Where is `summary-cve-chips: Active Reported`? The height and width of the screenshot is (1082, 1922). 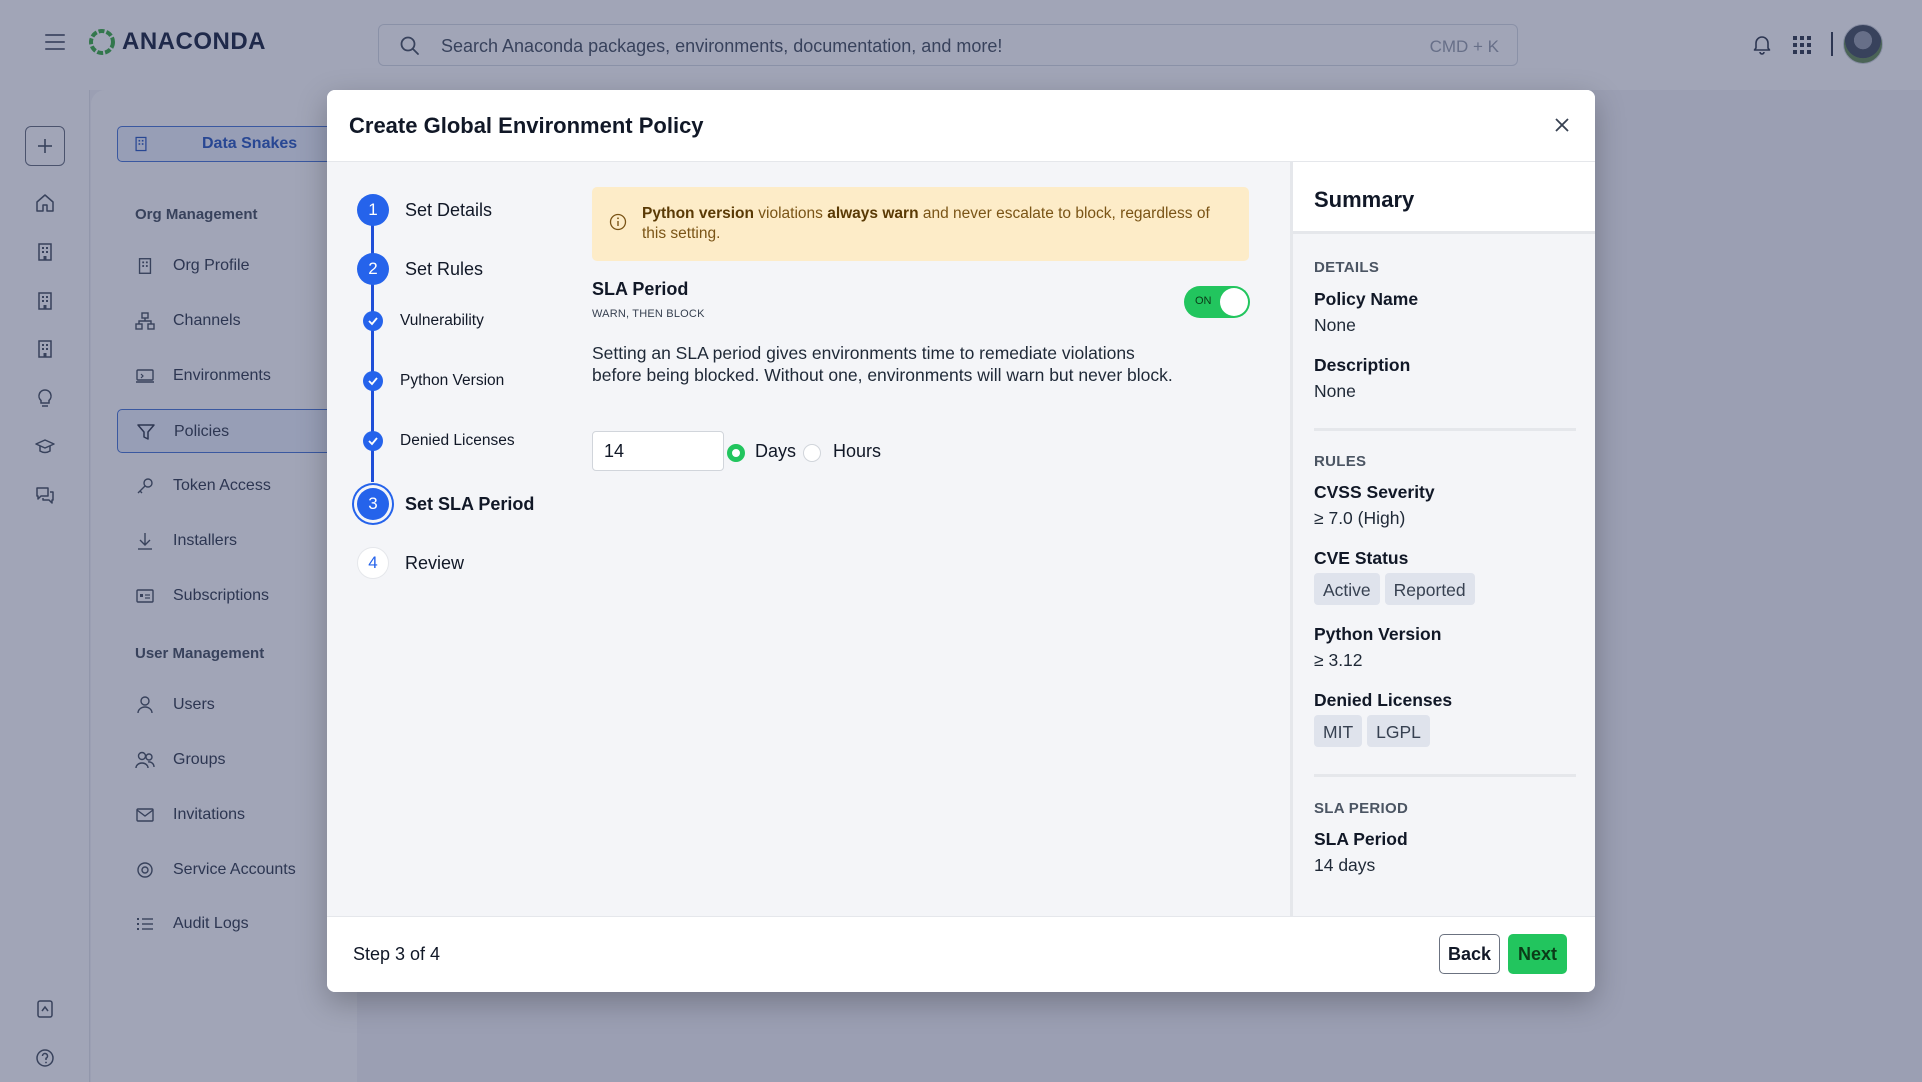 summary-cve-chips: Active Reported is located at coordinates (1394, 589).